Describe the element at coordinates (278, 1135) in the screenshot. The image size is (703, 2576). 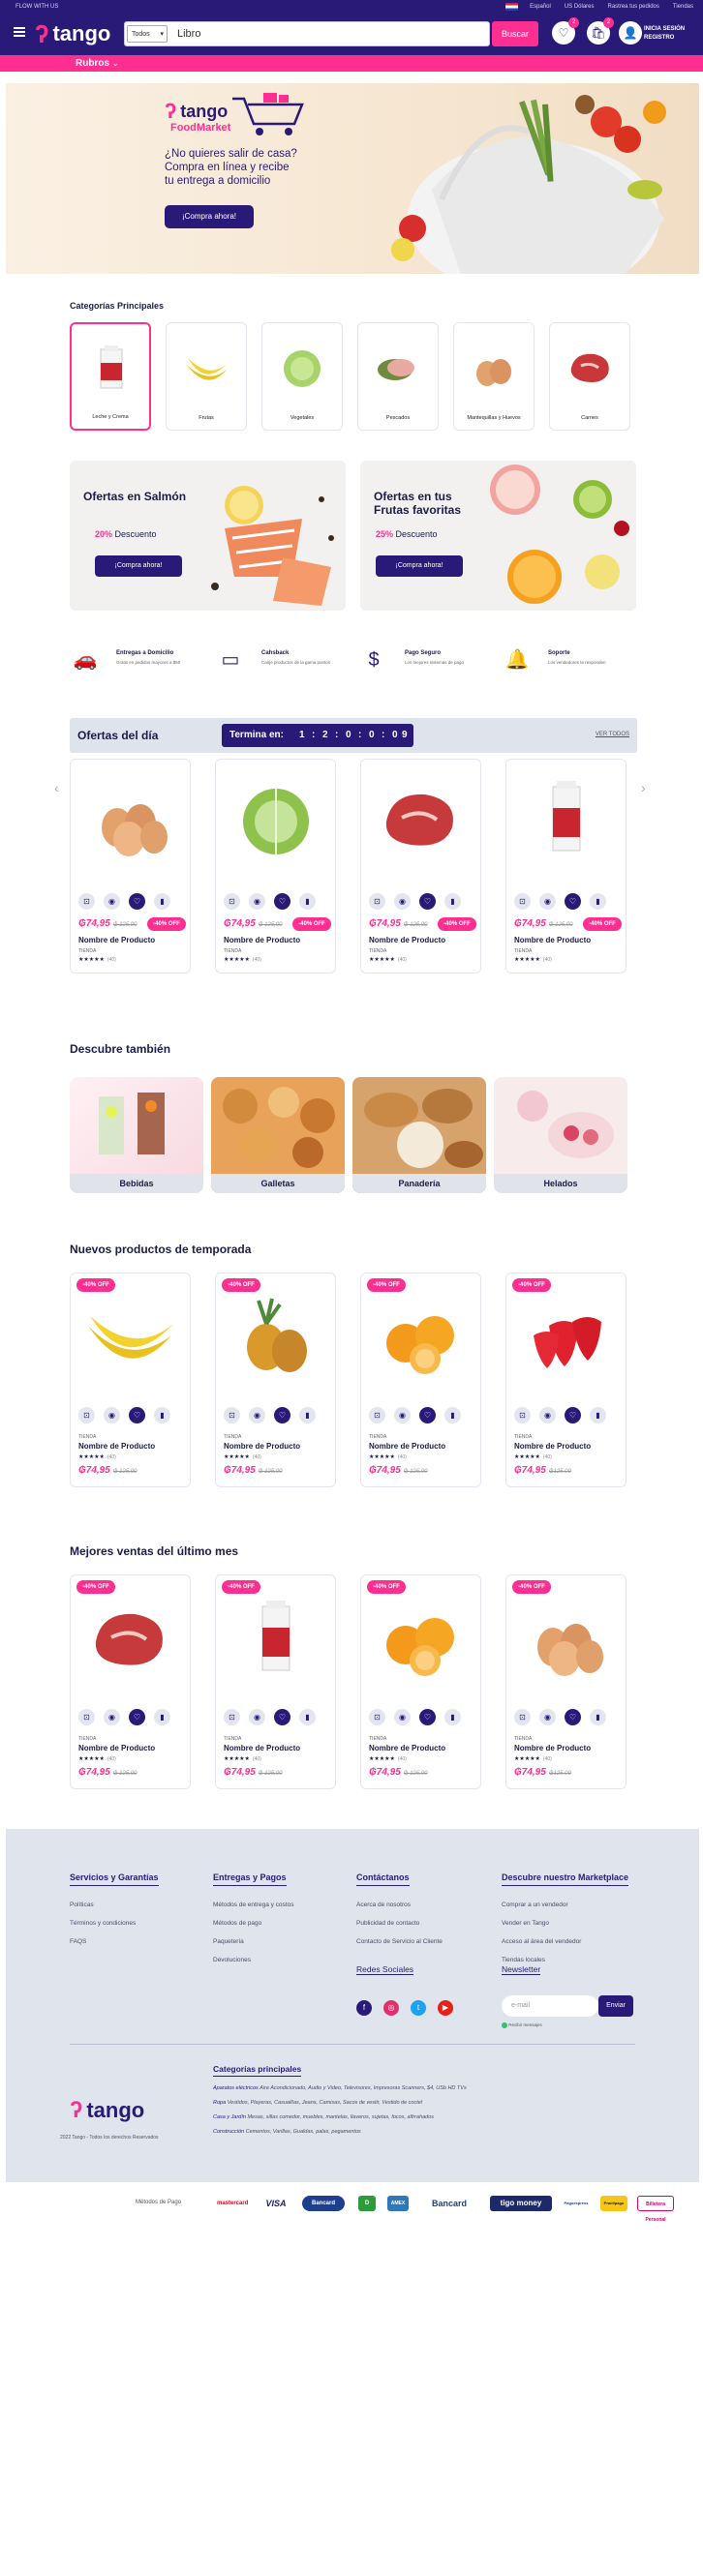
I see `discover-card: Galletas` at that location.